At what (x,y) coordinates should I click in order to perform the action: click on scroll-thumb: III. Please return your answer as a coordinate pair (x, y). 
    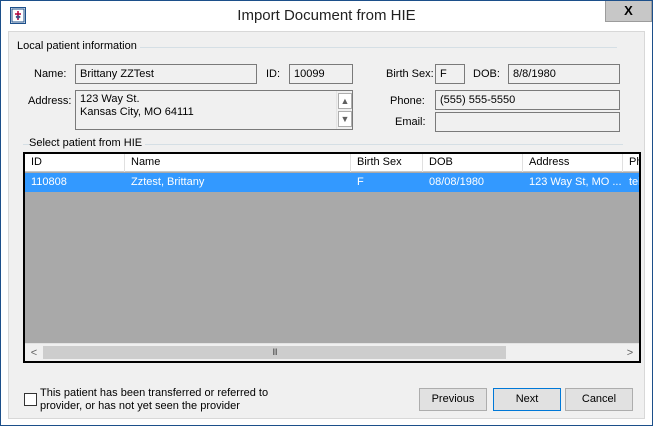
    Looking at the image, I should click on (274, 352).